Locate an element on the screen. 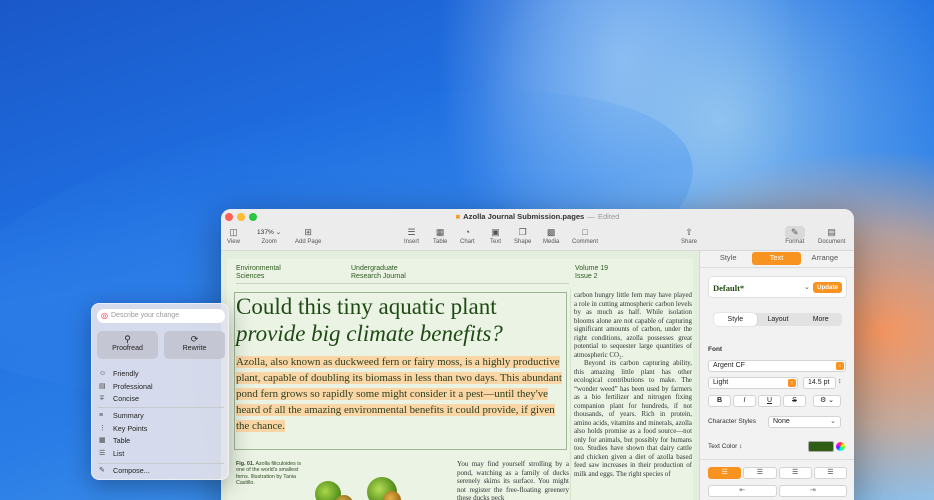 The image size is (934, 500). text-button: ▣ Text is located at coordinates (495, 235).